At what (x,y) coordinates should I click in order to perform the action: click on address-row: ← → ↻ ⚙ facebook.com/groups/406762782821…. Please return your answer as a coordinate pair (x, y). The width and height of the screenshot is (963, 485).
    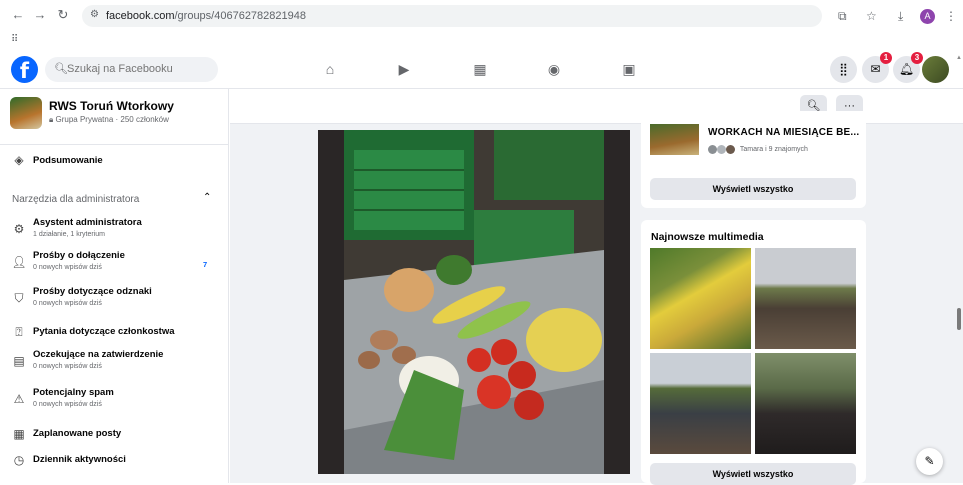
    Looking at the image, I should click on (481, 16).